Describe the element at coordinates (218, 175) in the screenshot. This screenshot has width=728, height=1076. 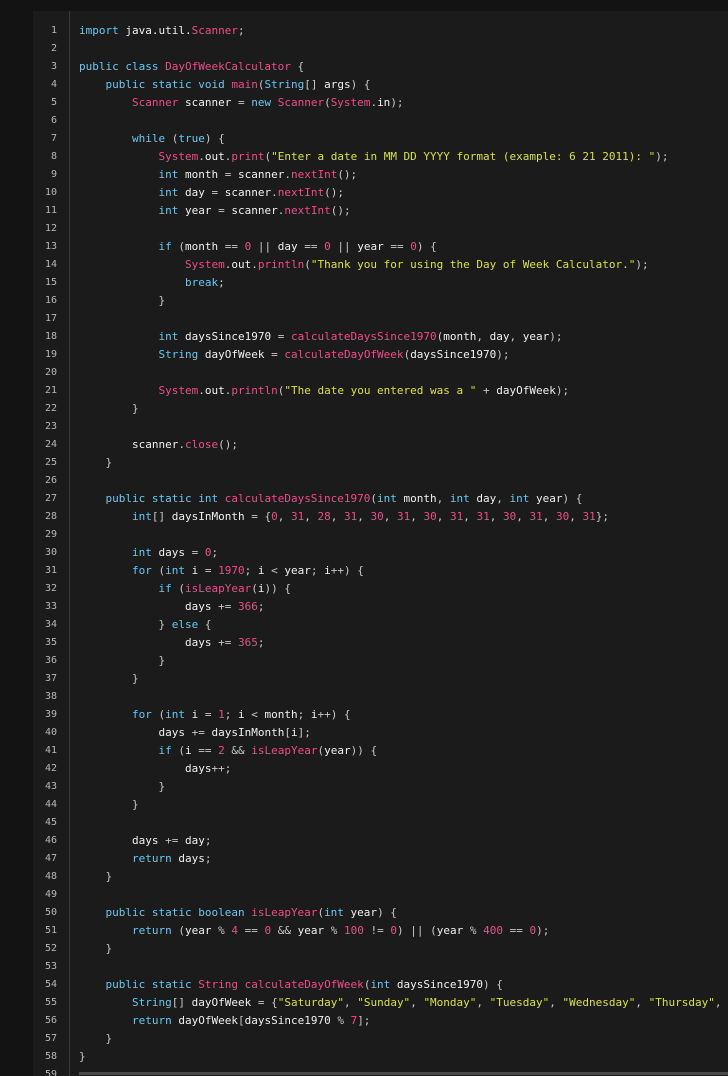
I see `code-line: int month = scanner.nextInt();` at that location.